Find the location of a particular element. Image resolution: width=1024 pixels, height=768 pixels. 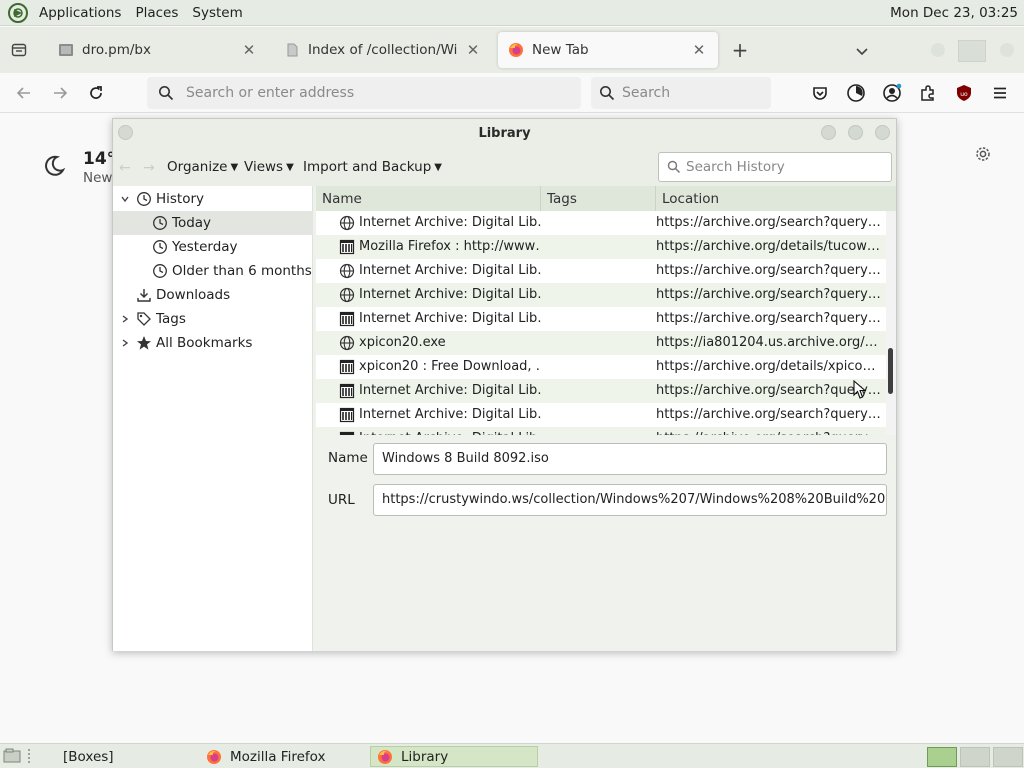

taskbar-item-label: Library is located at coordinates (425, 756).